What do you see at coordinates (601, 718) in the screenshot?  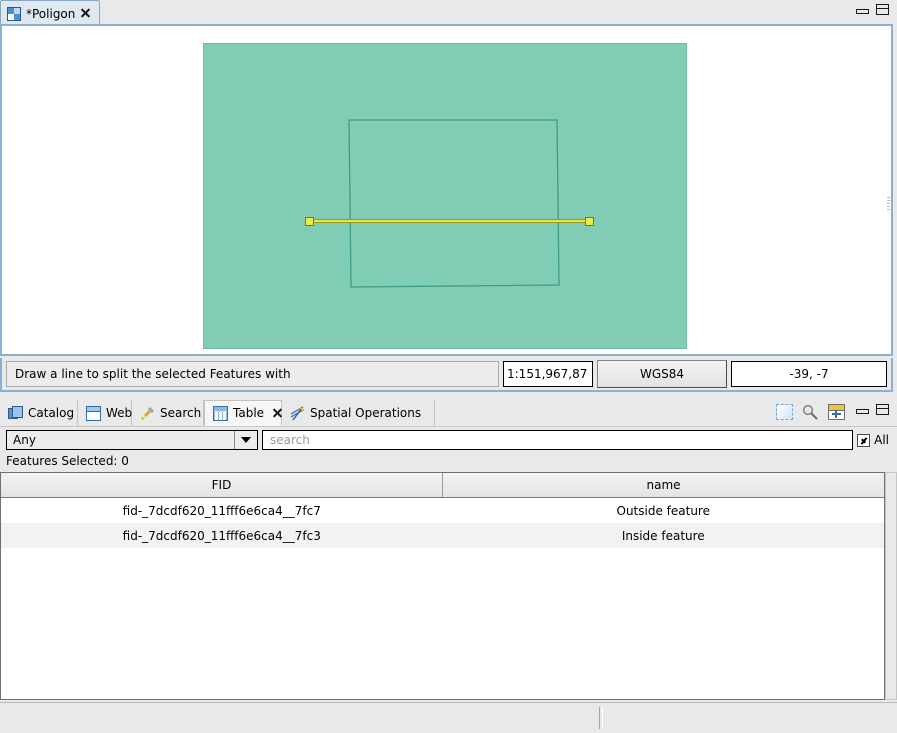 I see `status-bar-separator` at bounding box center [601, 718].